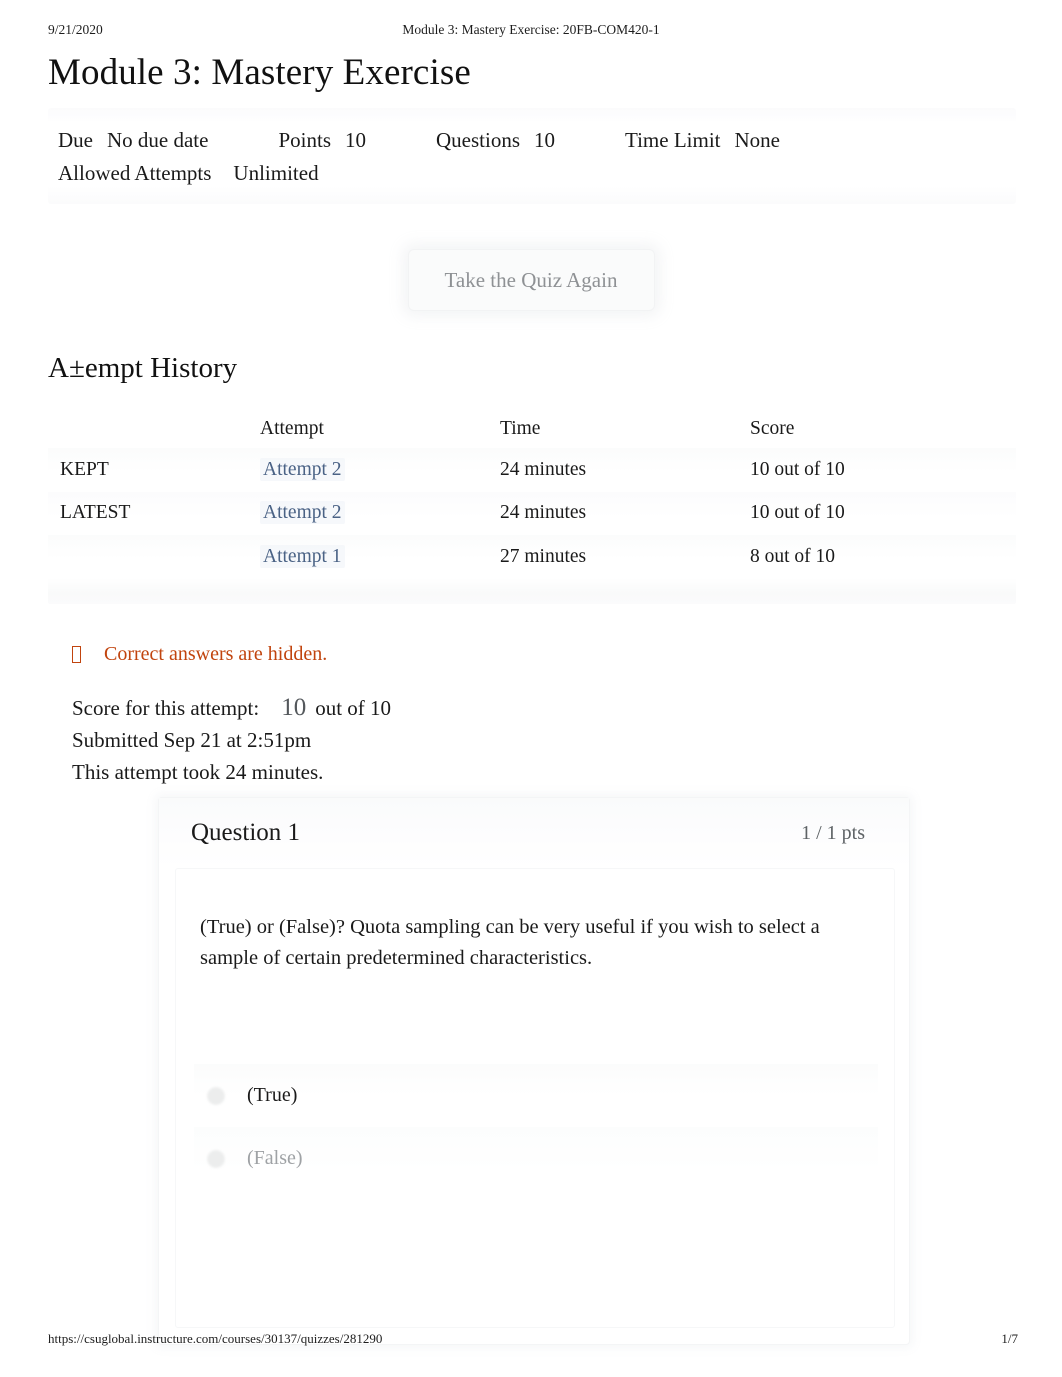 Image resolution: width=1062 pixels, height=1377 pixels. Describe the element at coordinates (292, 428) in the screenshot. I see `column-header-attempt: Attempt` at that location.